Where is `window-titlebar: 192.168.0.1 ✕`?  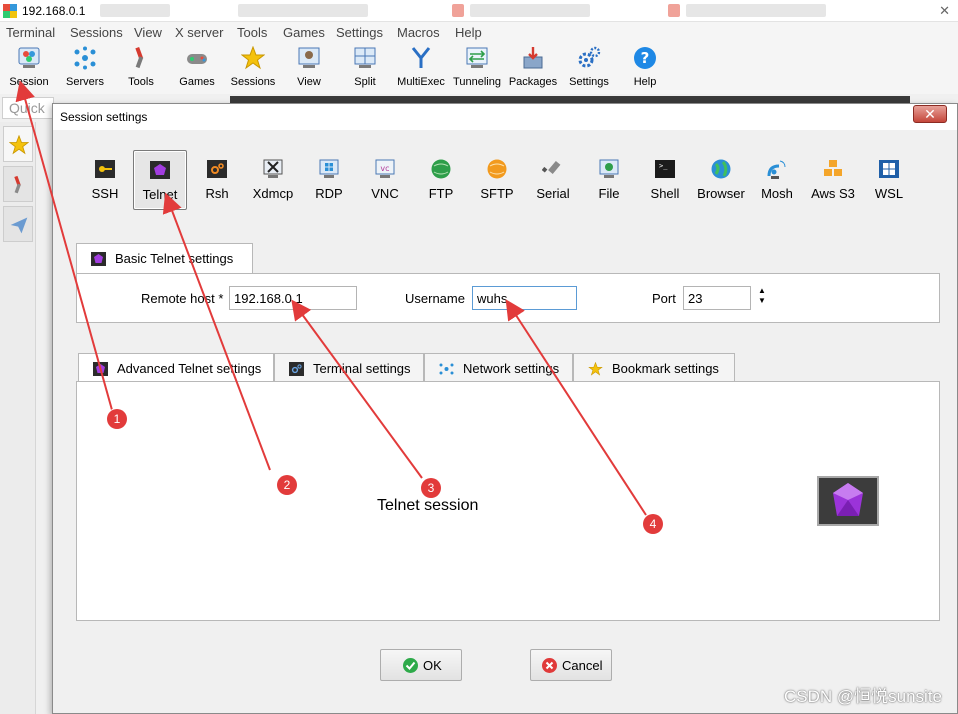 window-titlebar: 192.168.0.1 ✕ is located at coordinates (479, 11).